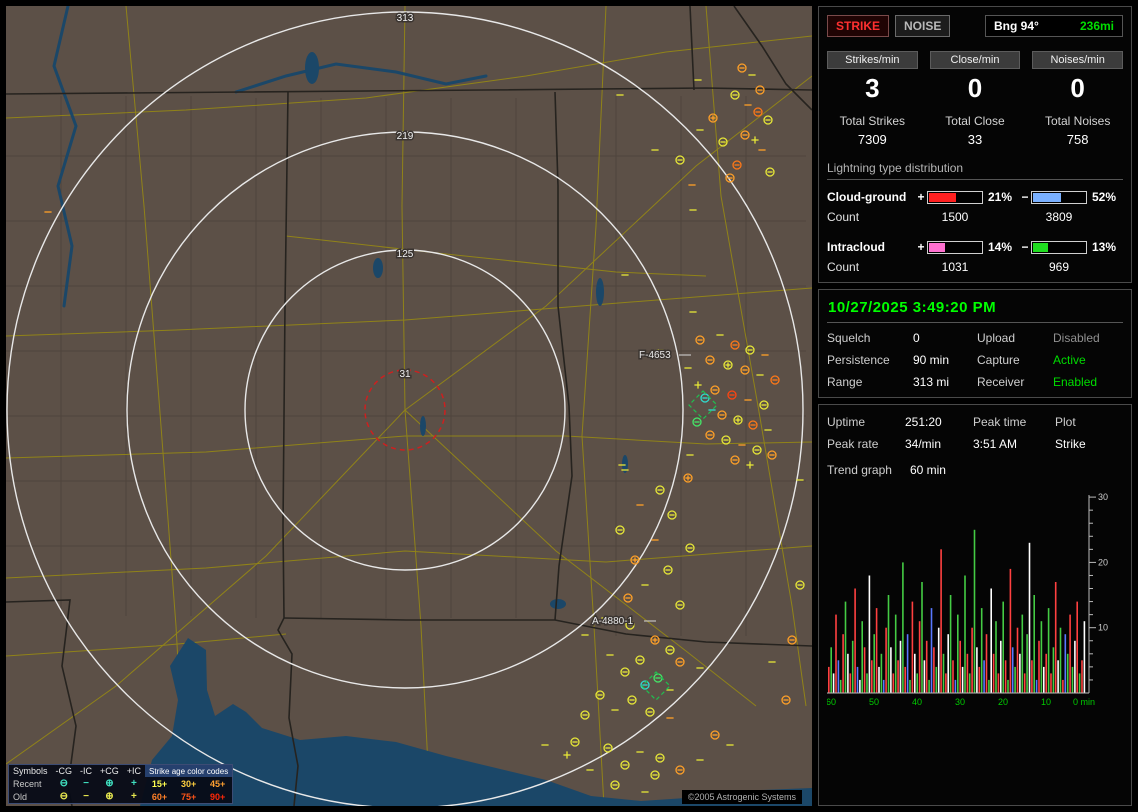 The height and width of the screenshot is (812, 1138). Describe the element at coordinates (109, 771) in the screenshot. I see `legend-col-pos-cg: +CG` at that location.